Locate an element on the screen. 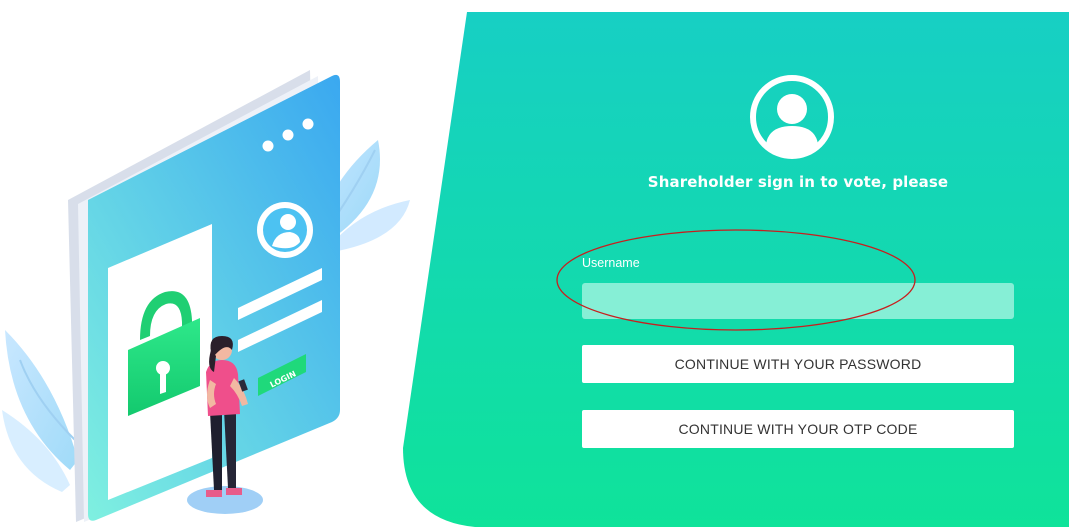 This screenshot has height=527, width=1069. user-circle-icon is located at coordinates (792, 117).